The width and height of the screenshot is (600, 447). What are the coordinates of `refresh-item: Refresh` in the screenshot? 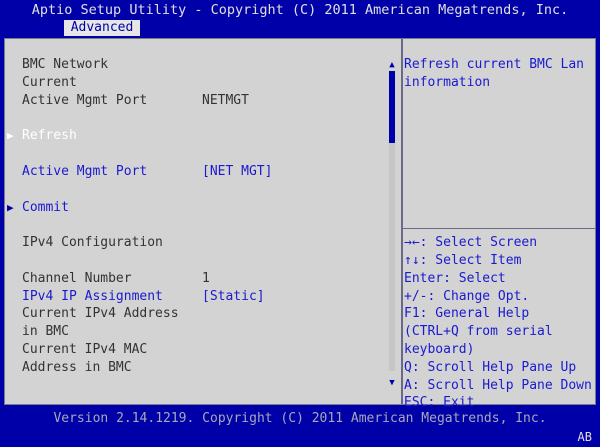 It's located at (49, 135).